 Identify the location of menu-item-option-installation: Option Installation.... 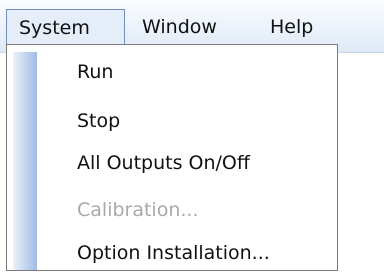
(173, 253).